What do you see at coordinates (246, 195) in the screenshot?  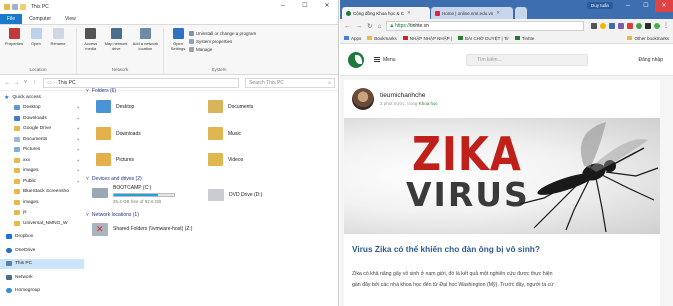 I see `drive-d-name: DVD Drive (D:)` at bounding box center [246, 195].